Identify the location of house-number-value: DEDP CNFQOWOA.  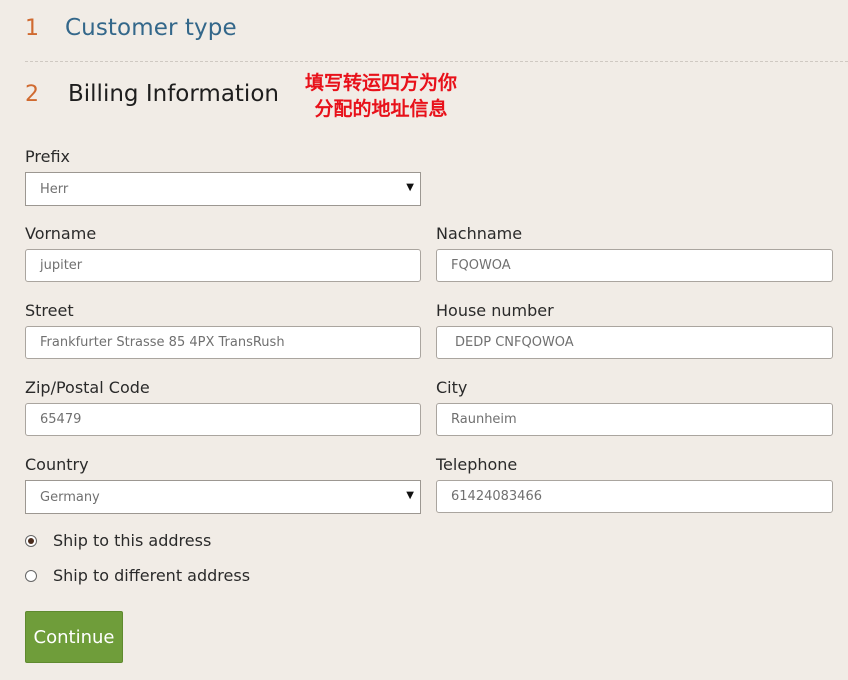
(514, 342).